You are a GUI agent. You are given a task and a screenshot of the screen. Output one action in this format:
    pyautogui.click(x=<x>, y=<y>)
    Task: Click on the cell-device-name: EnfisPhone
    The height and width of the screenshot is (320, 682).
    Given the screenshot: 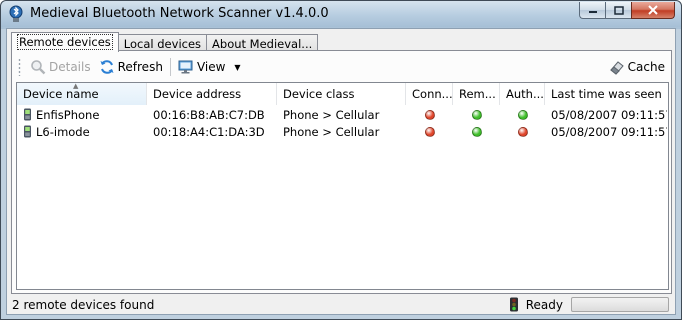 What is the action you would take?
    pyautogui.click(x=82, y=115)
    